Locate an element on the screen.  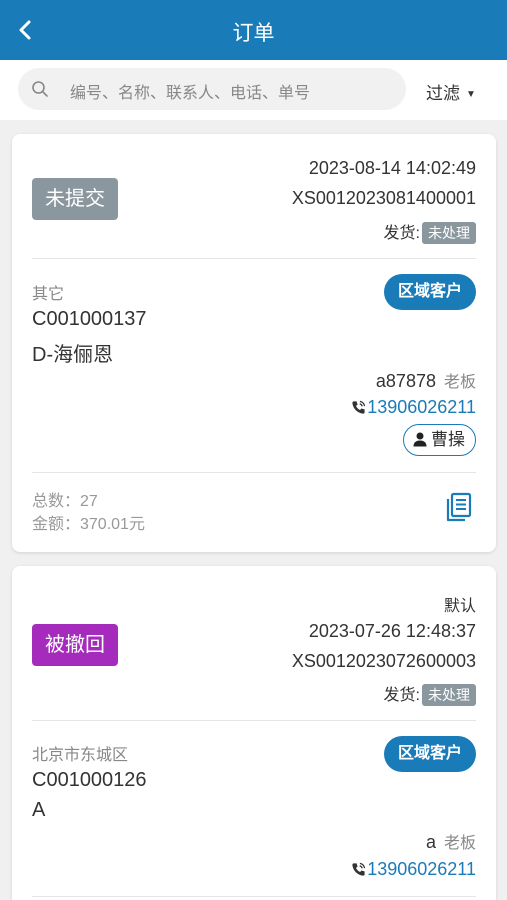
contact-person: a 老板 is located at coordinates (451, 841).